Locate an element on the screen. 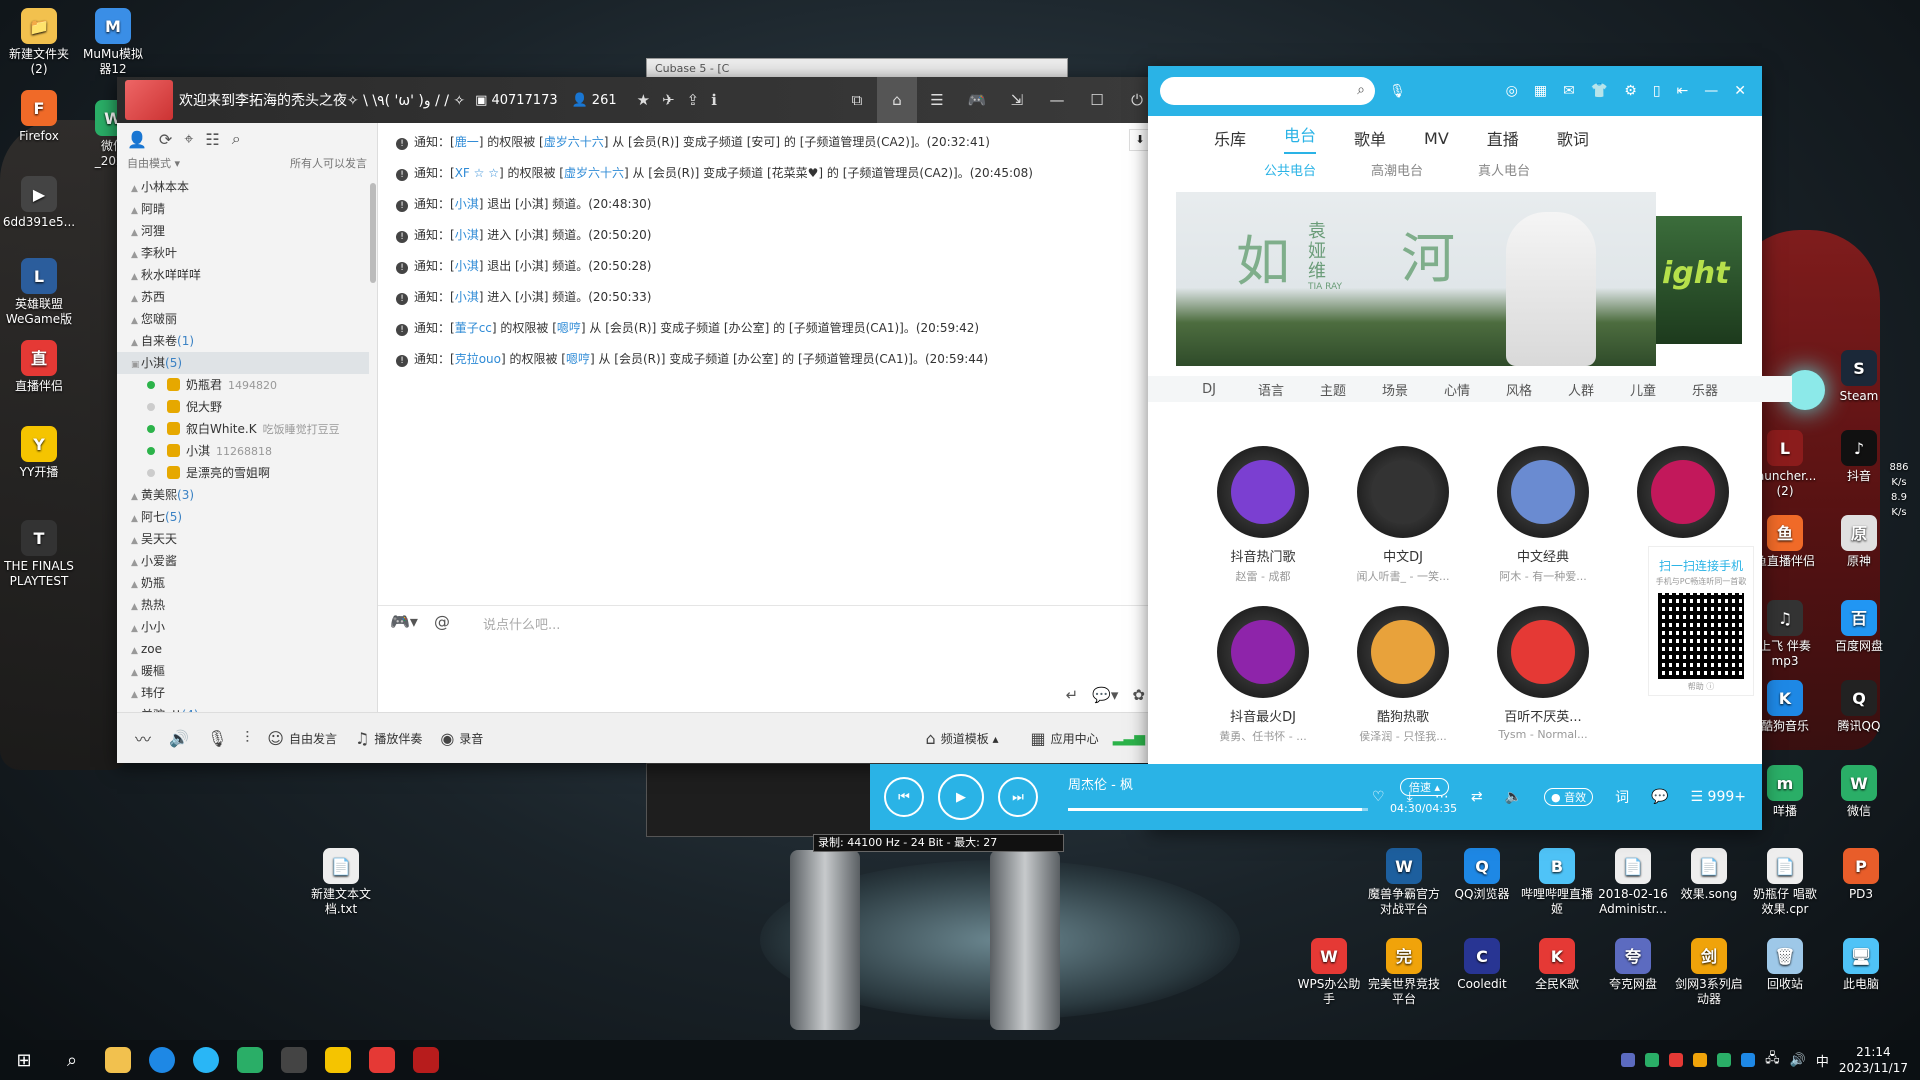 This screenshot has height=1080, width=1920. sub-channel: ▲ 热热 is located at coordinates (243, 605).